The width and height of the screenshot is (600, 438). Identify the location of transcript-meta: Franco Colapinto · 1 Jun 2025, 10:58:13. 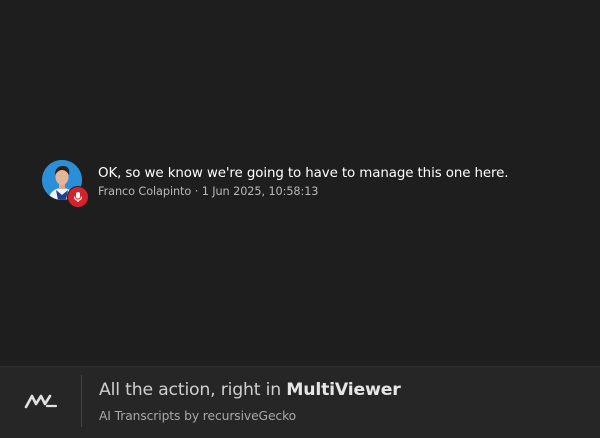
(303, 192).